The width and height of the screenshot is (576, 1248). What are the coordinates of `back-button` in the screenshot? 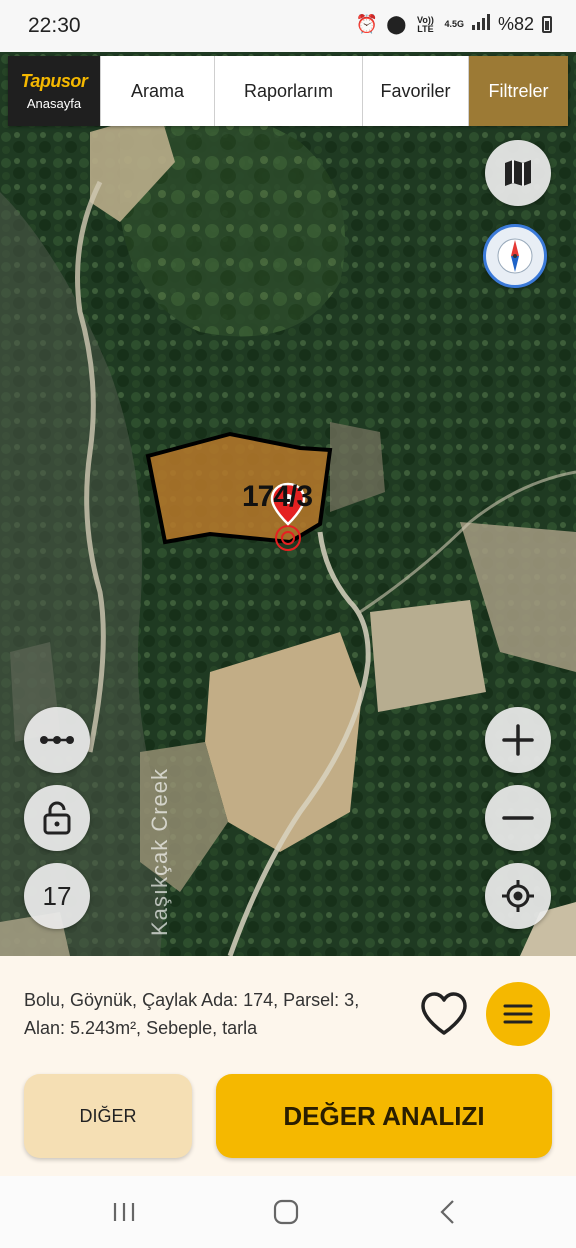 It's located at (448, 1212).